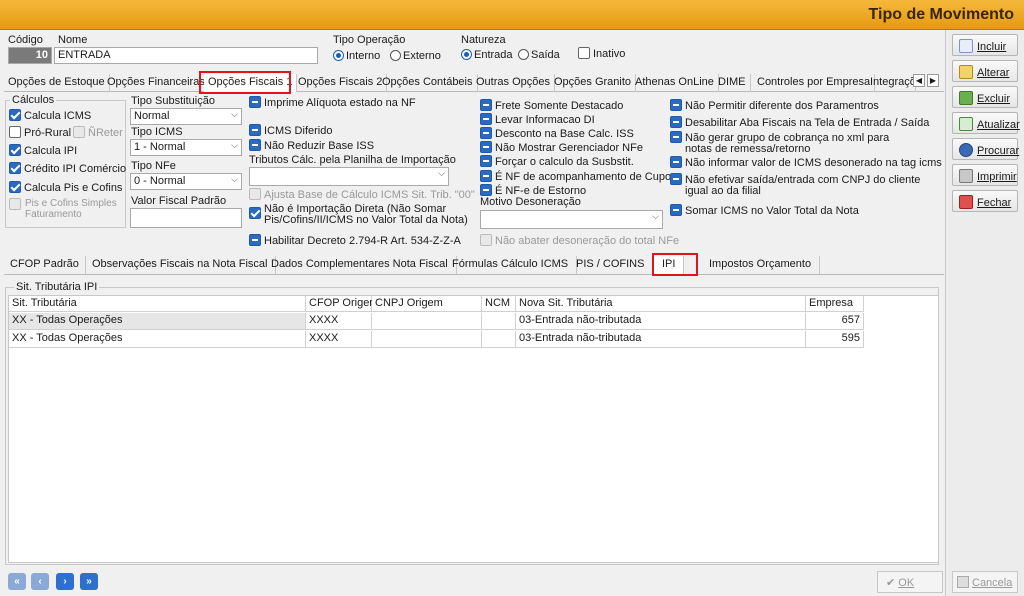  I want to click on grid-header: Sit. Tributária, so click(157, 304).